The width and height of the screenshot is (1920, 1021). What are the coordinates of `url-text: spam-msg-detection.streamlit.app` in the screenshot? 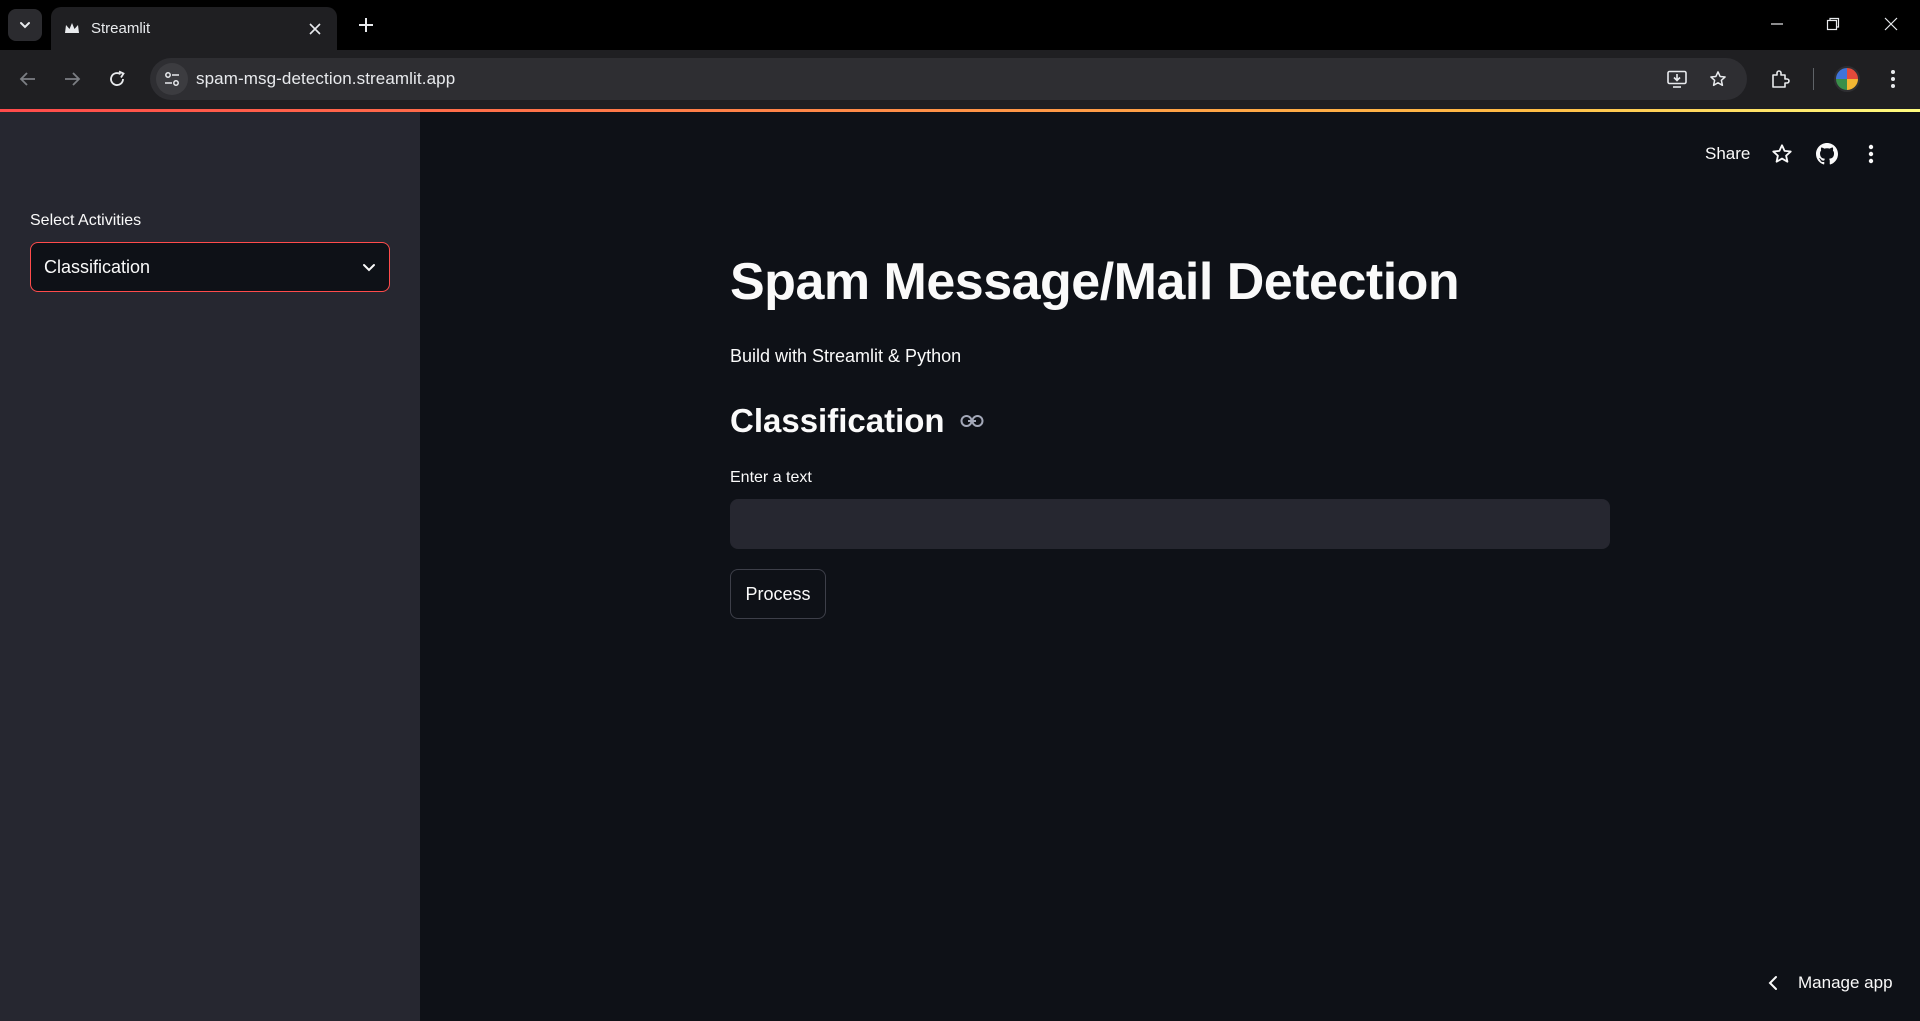 It's located at (325, 79).